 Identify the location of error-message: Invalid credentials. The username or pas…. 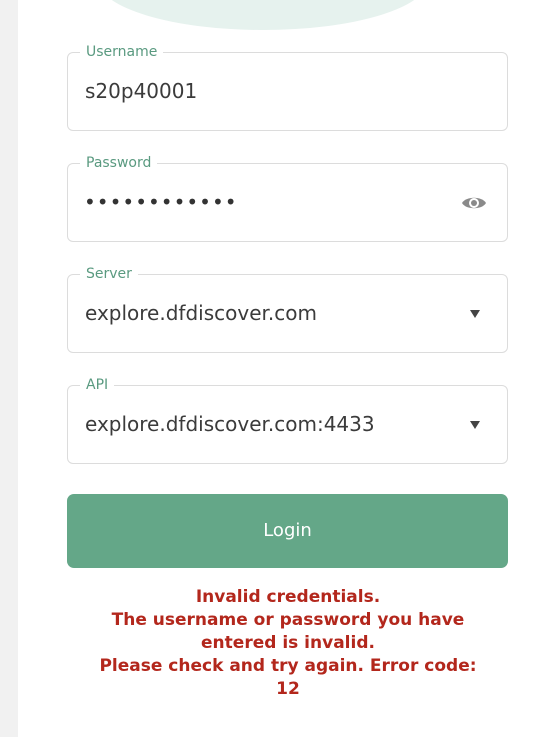
(288, 643).